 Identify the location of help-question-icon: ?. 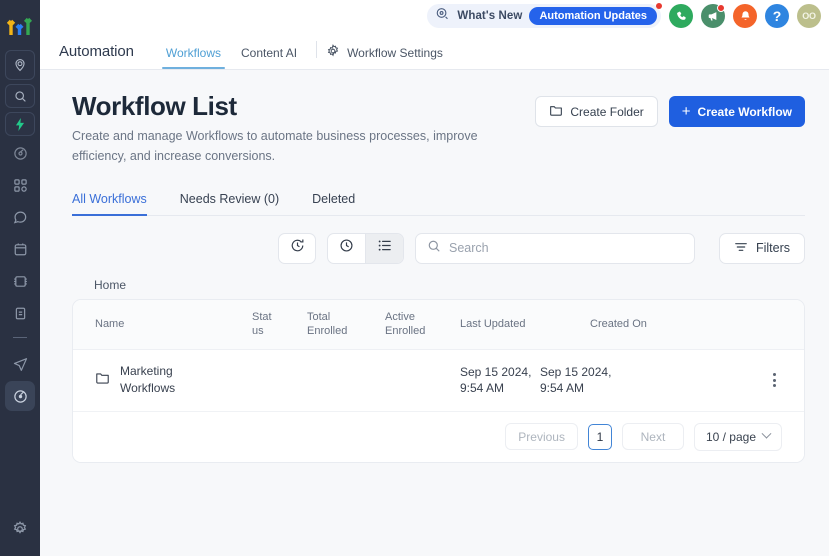
(777, 16).